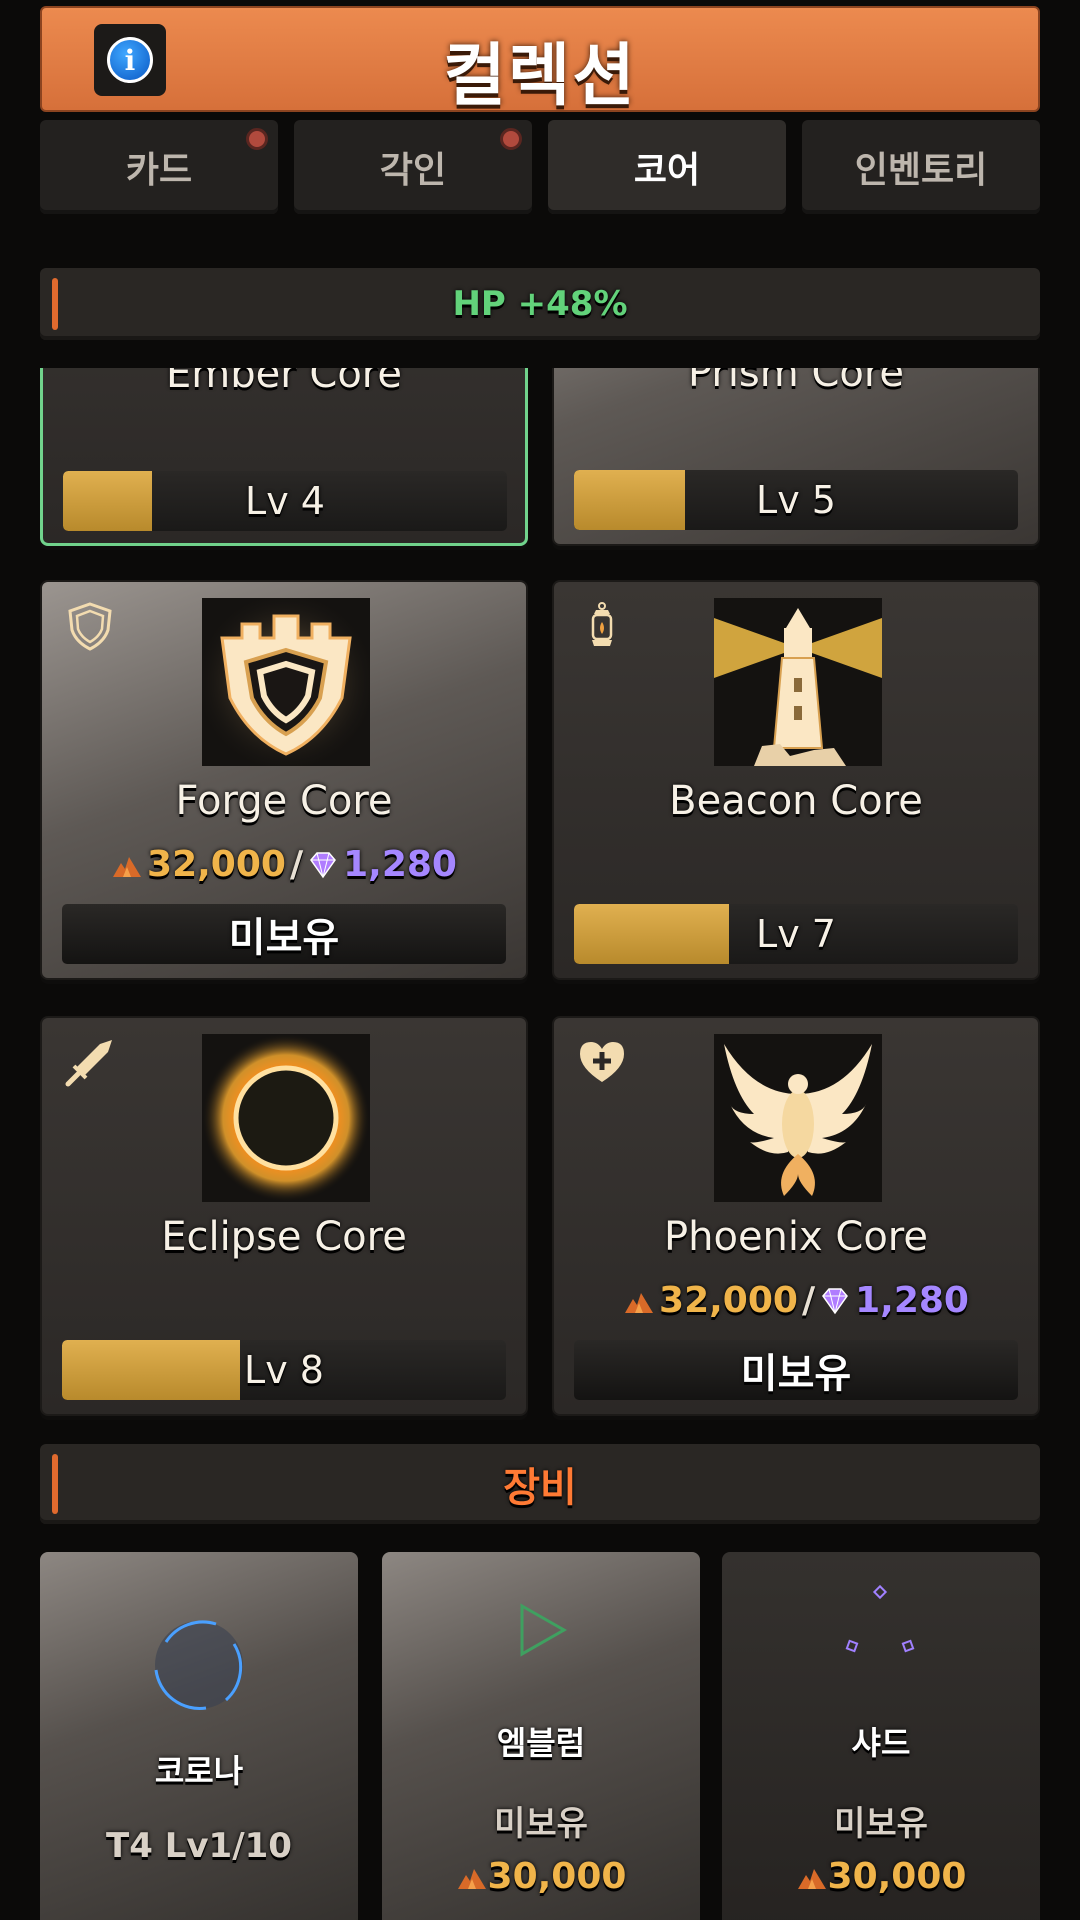 The height and width of the screenshot is (1920, 1080). I want to click on tab-label: 코어, so click(667, 170).